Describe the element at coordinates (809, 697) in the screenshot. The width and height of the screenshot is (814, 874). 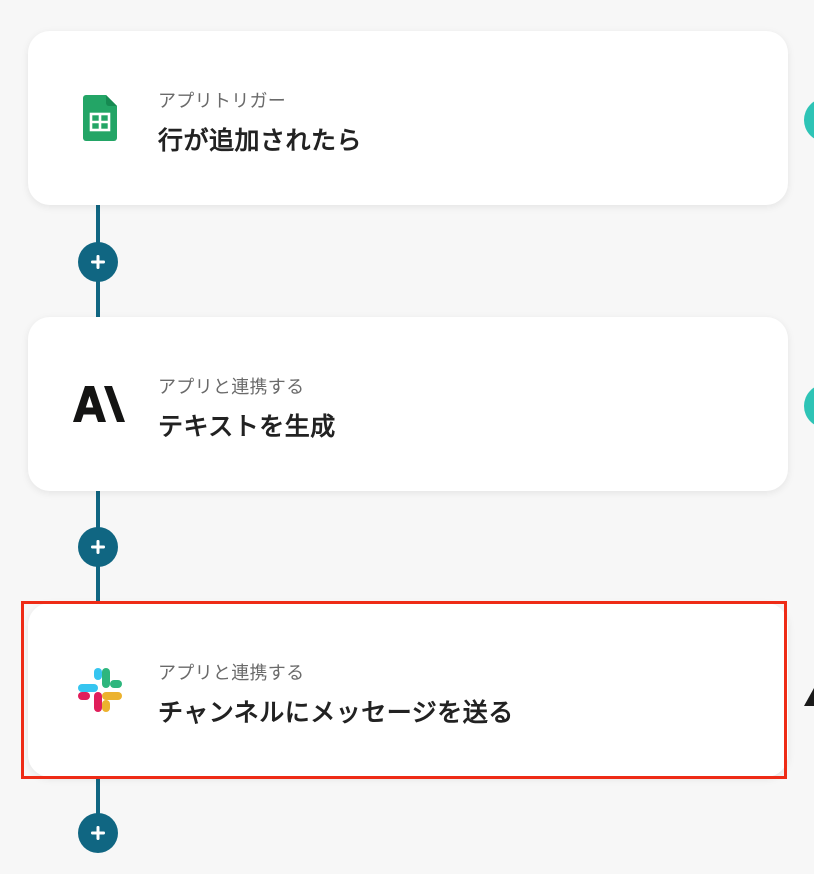
I see `warning-icon` at that location.